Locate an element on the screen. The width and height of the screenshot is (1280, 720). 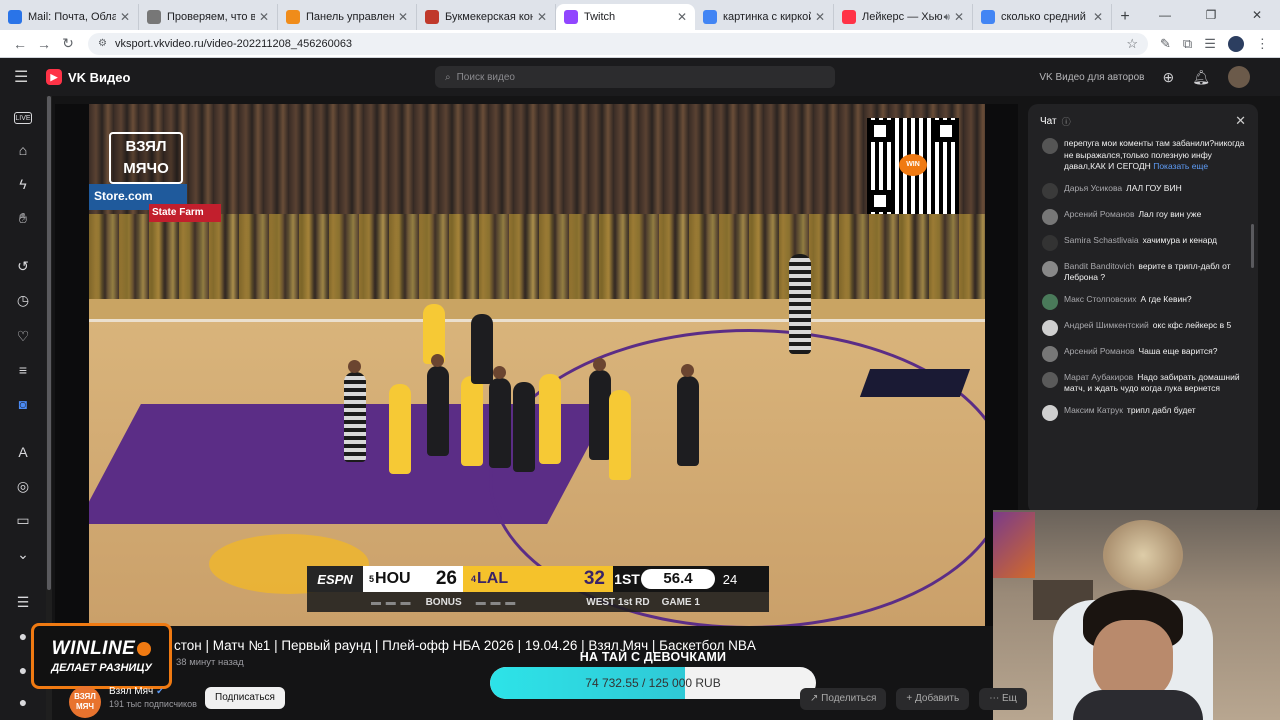
reload-button: ↻ is located at coordinates (68, 43).